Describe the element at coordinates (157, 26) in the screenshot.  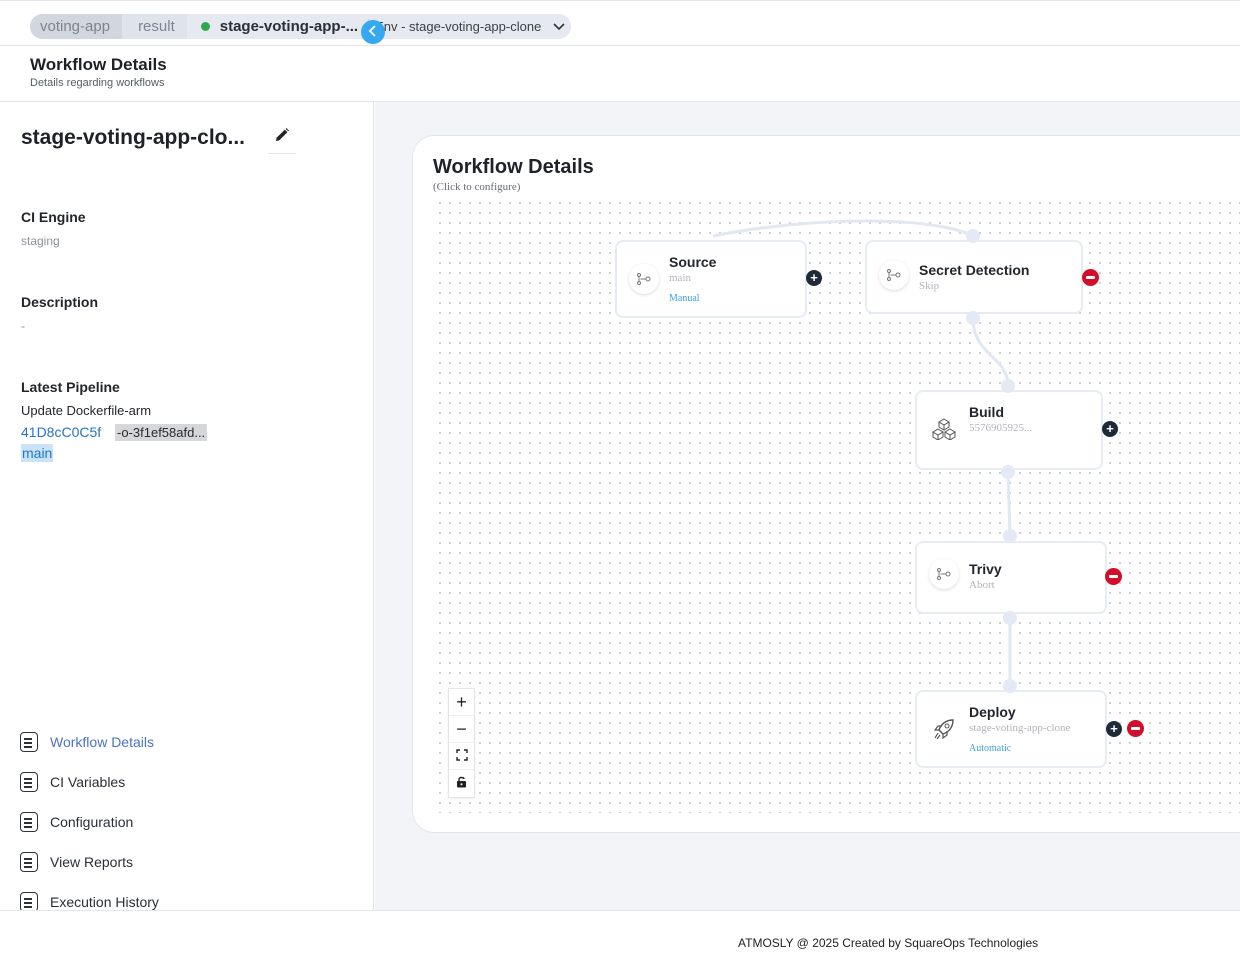
I see `breadcrumb-section: result` at that location.